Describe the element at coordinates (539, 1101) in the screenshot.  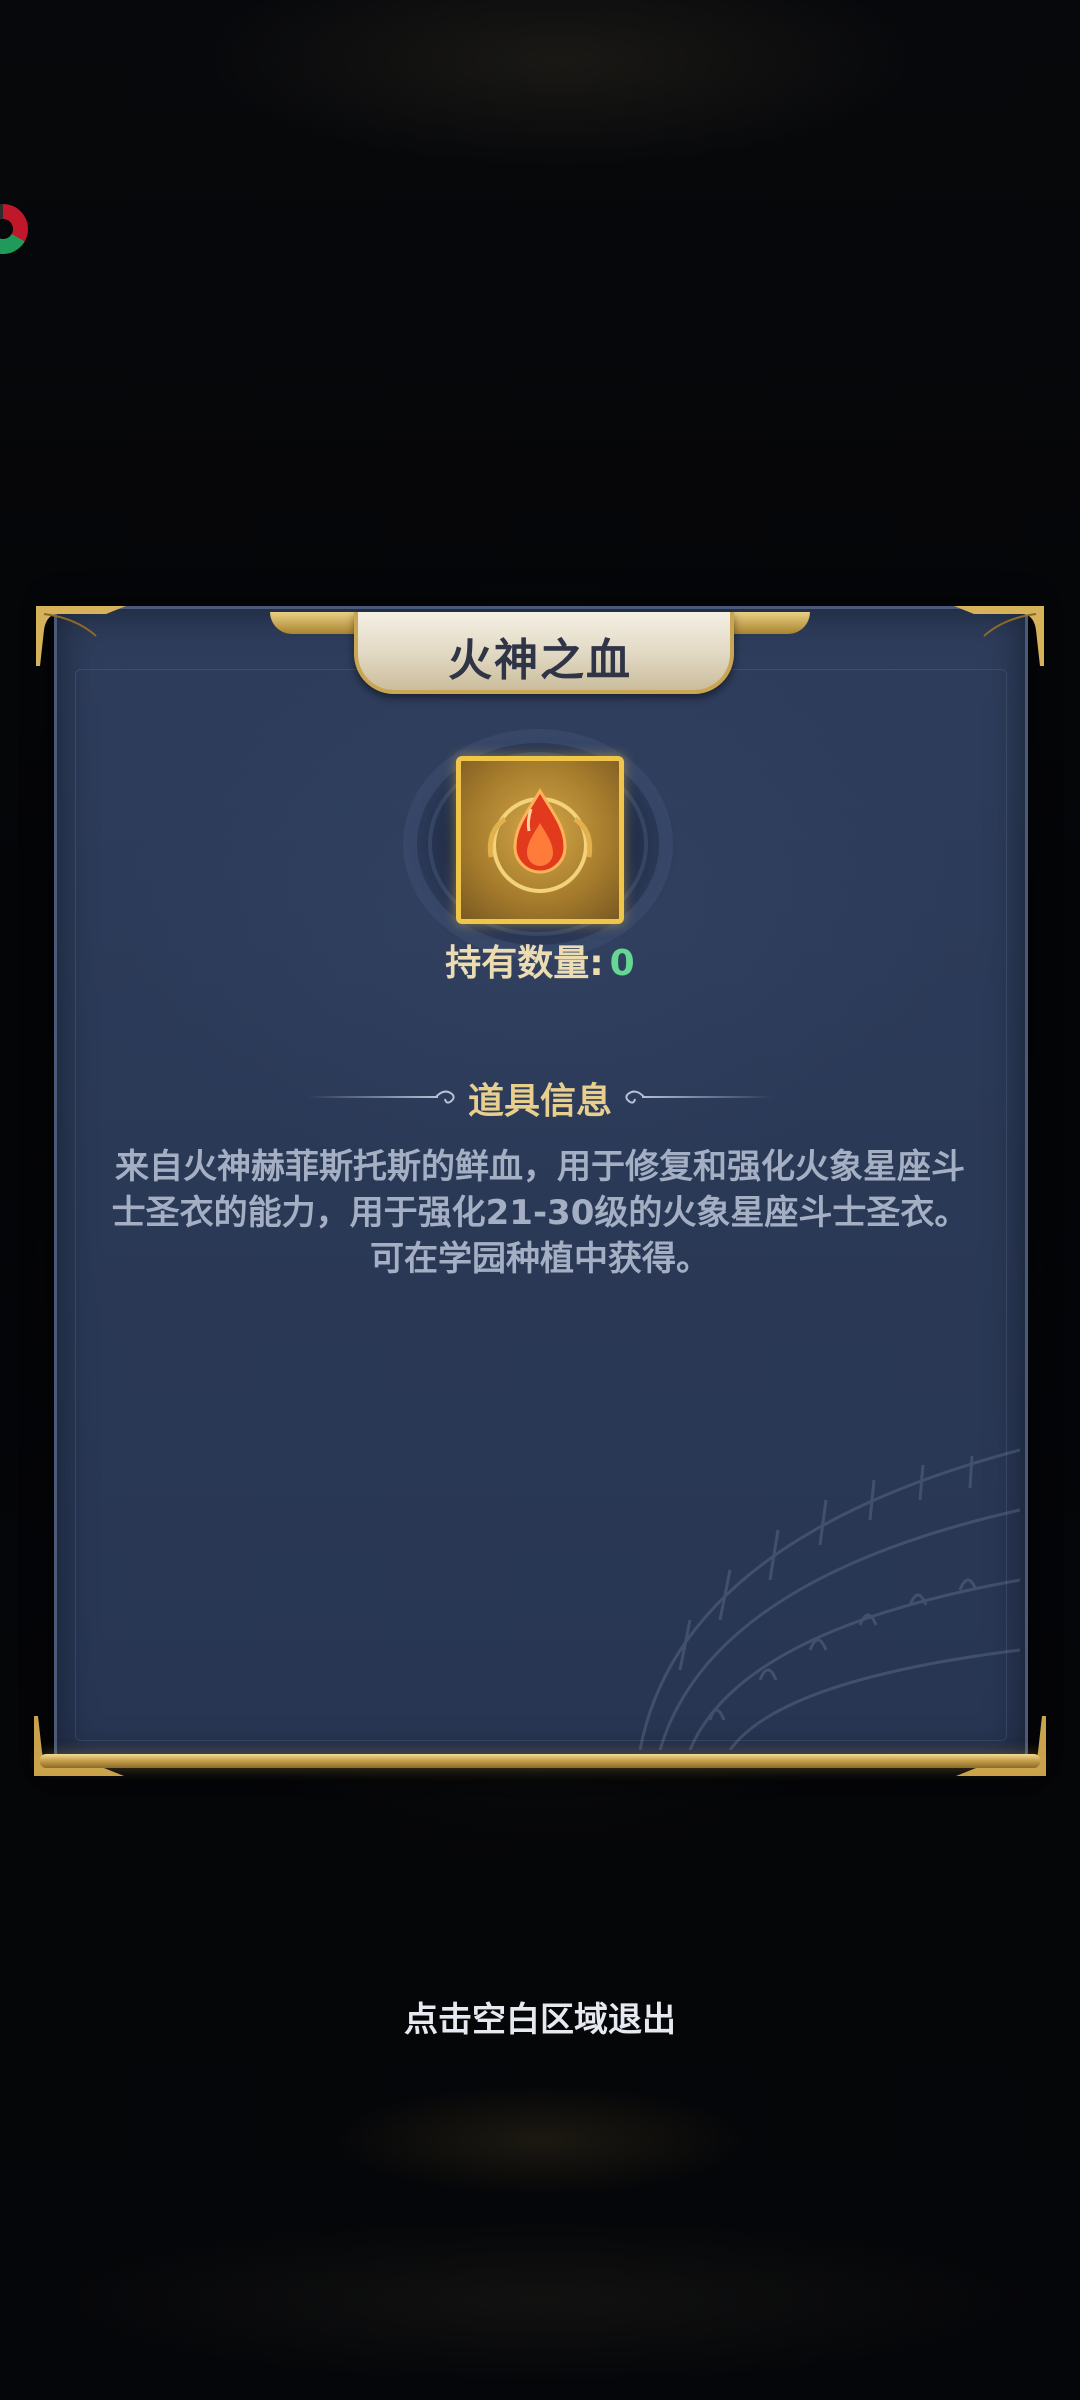
I see `section-title: 道具信息` at that location.